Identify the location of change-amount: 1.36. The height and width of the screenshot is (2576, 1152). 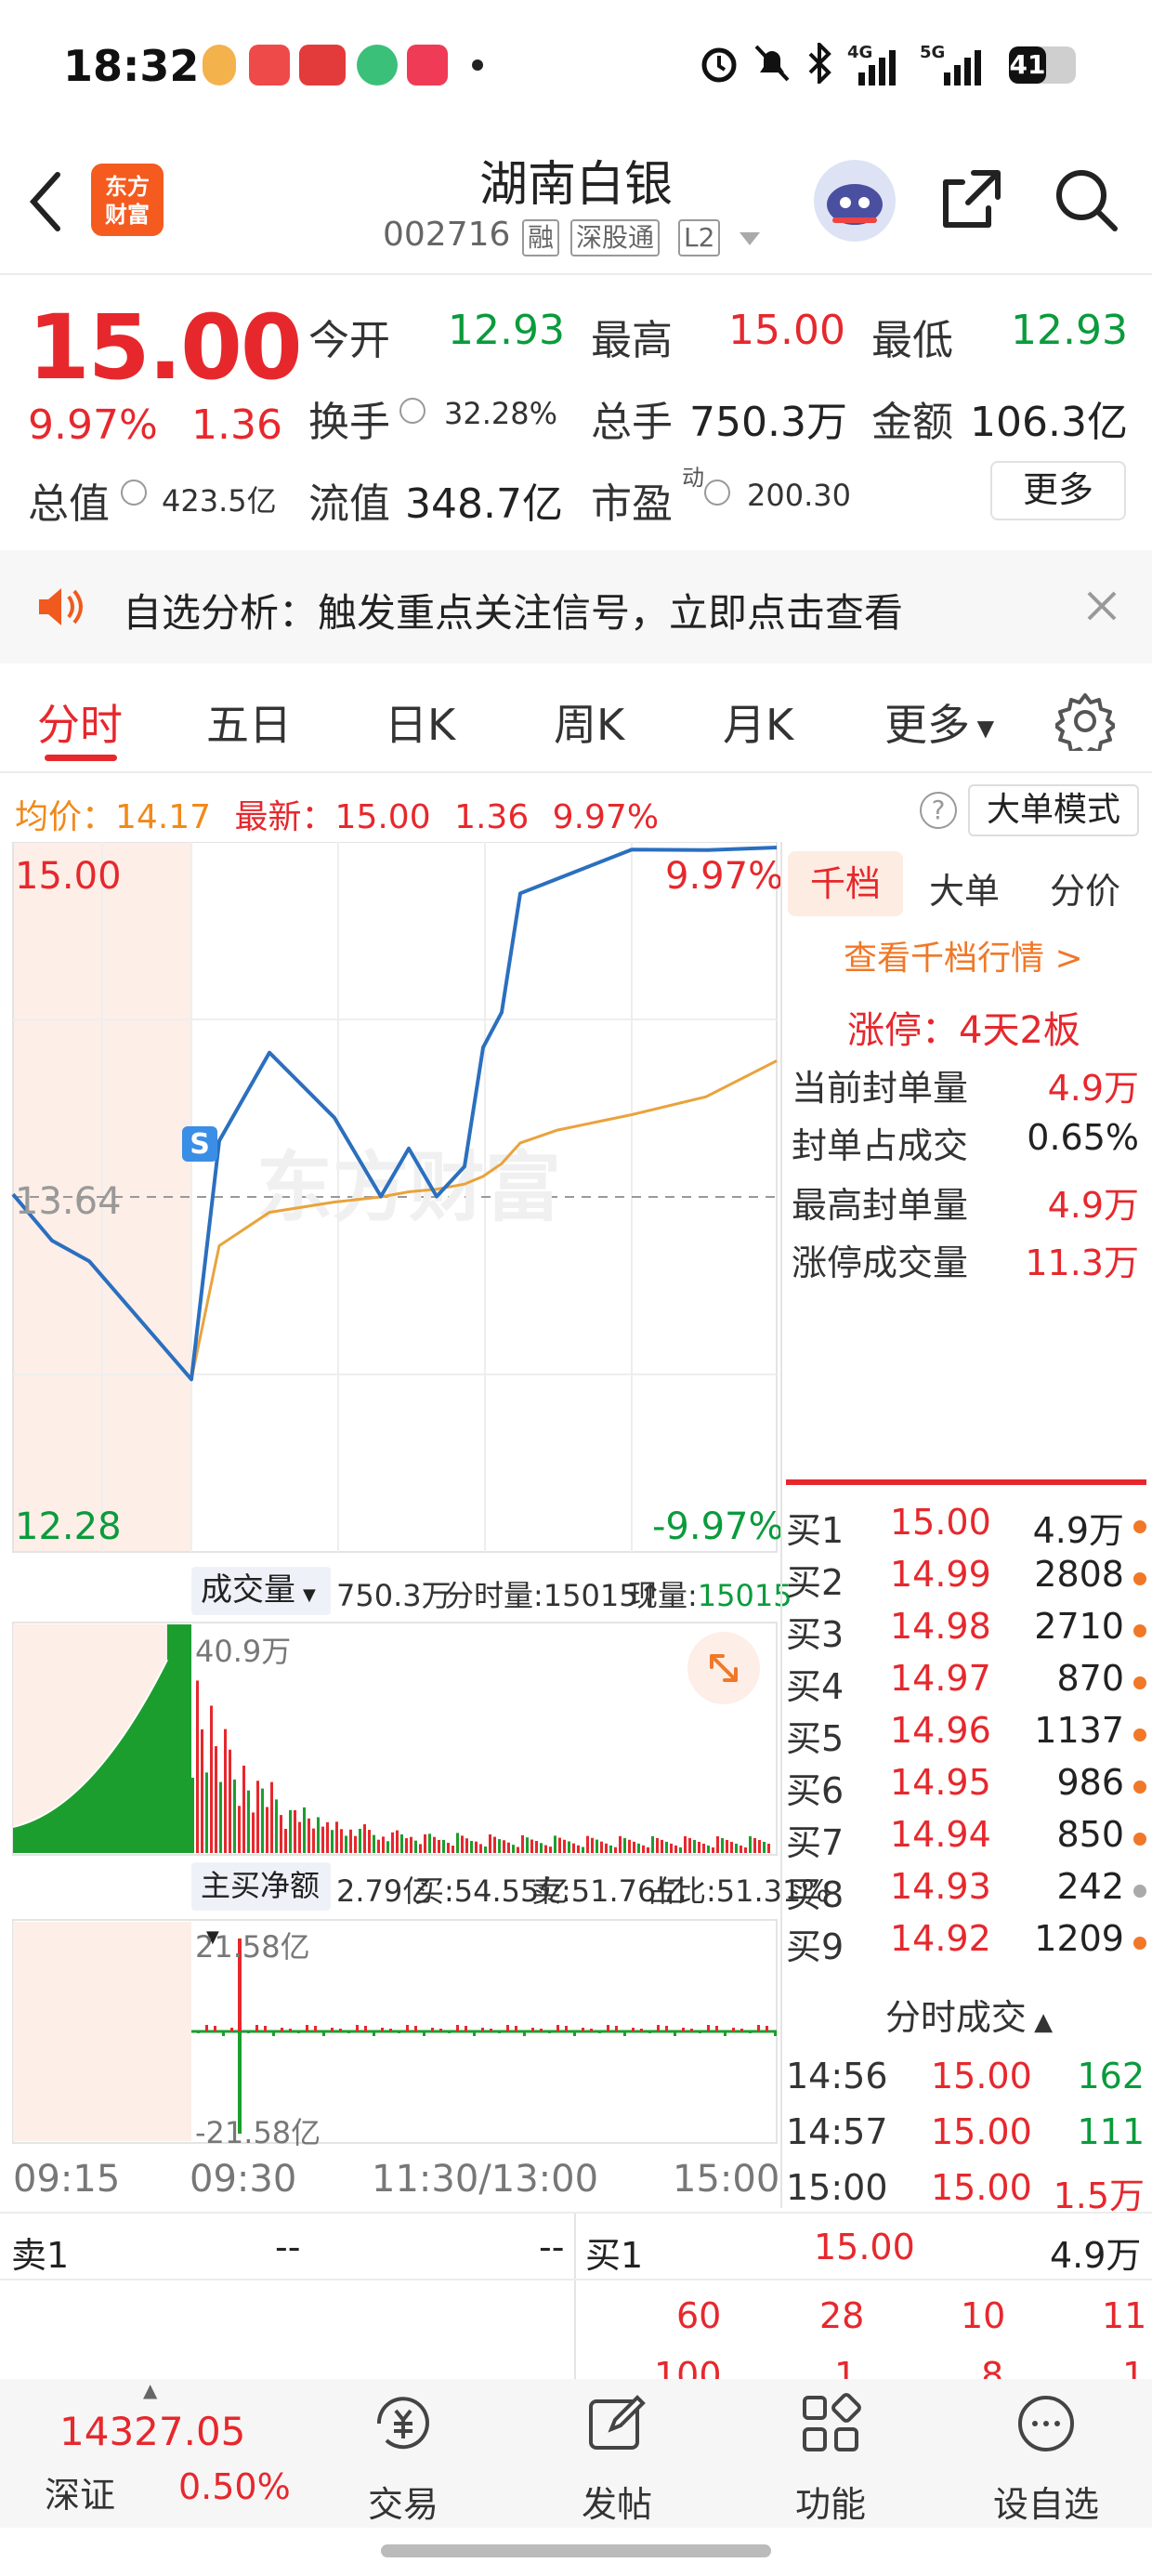
(236, 425).